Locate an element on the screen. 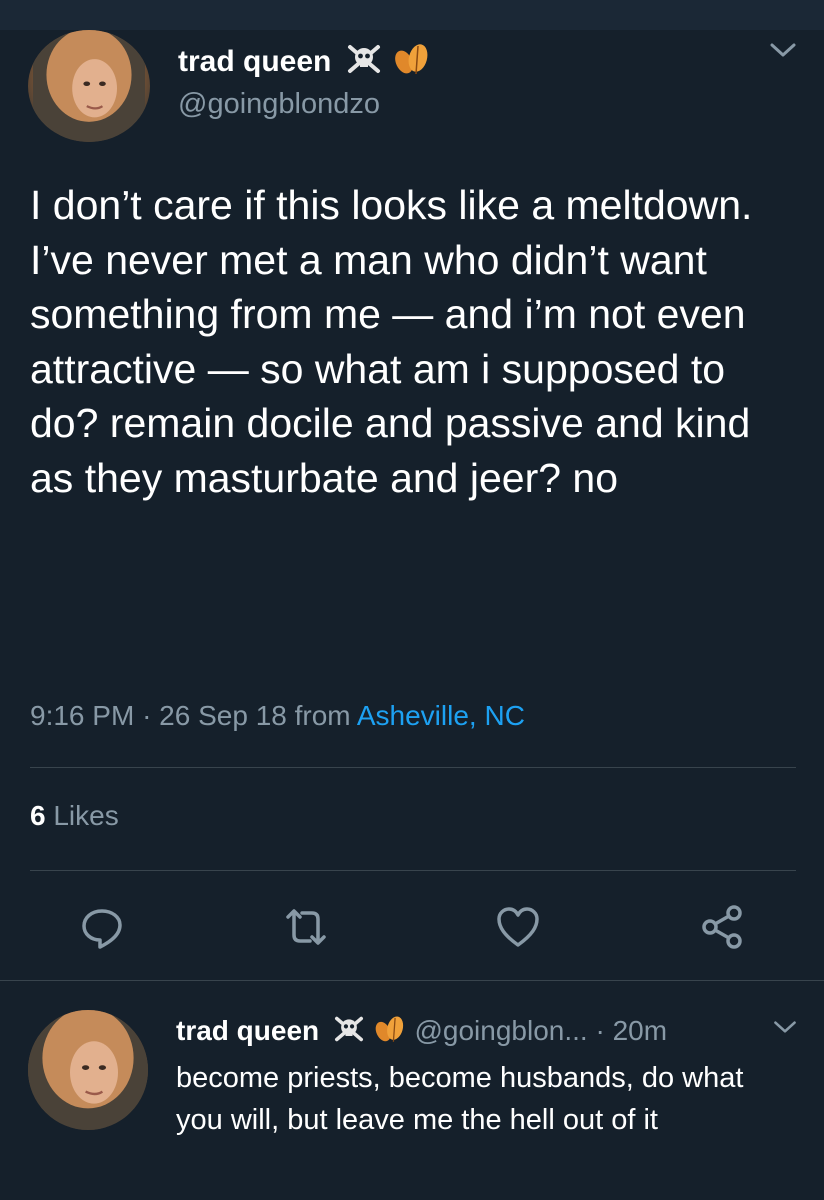 Image resolution: width=824 pixels, height=1200 pixels. reply-header: trad queen @goingblon... · 20m is located at coordinates (421, 1032).